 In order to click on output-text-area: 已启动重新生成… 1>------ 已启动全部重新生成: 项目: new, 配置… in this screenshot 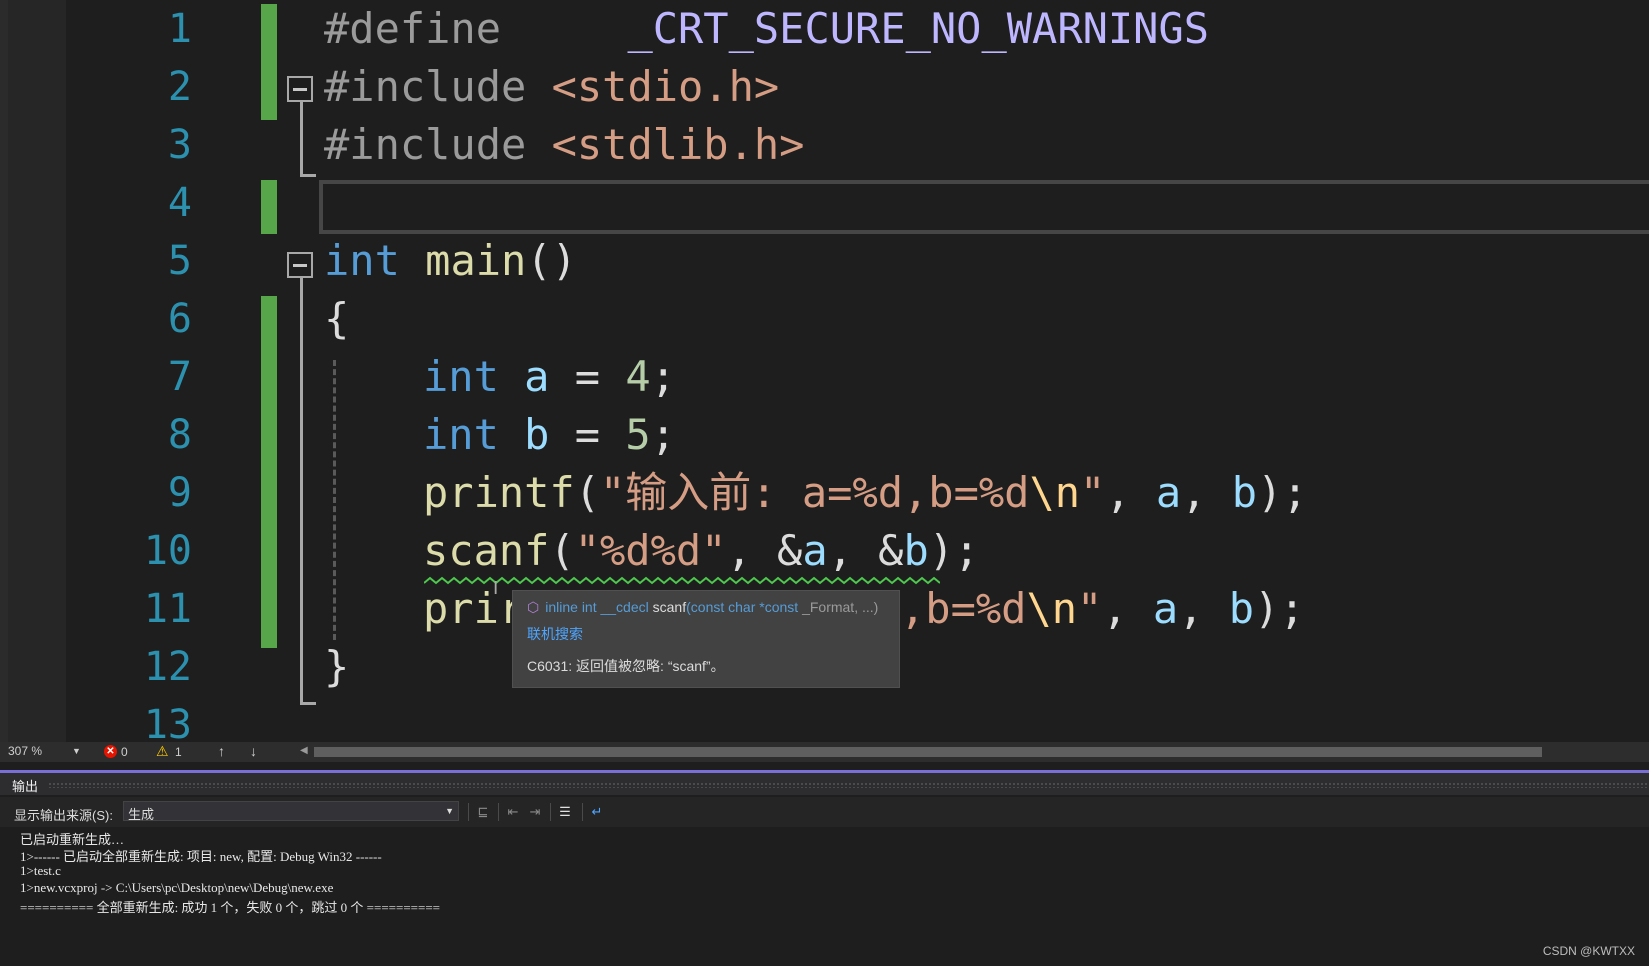, I will do `click(824, 896)`.